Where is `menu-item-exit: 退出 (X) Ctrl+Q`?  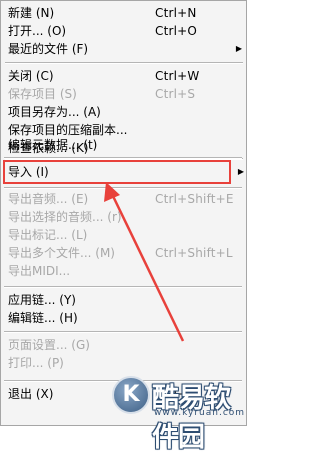 menu-item-exit: 退出 (X) Ctrl+Q is located at coordinates (124, 394).